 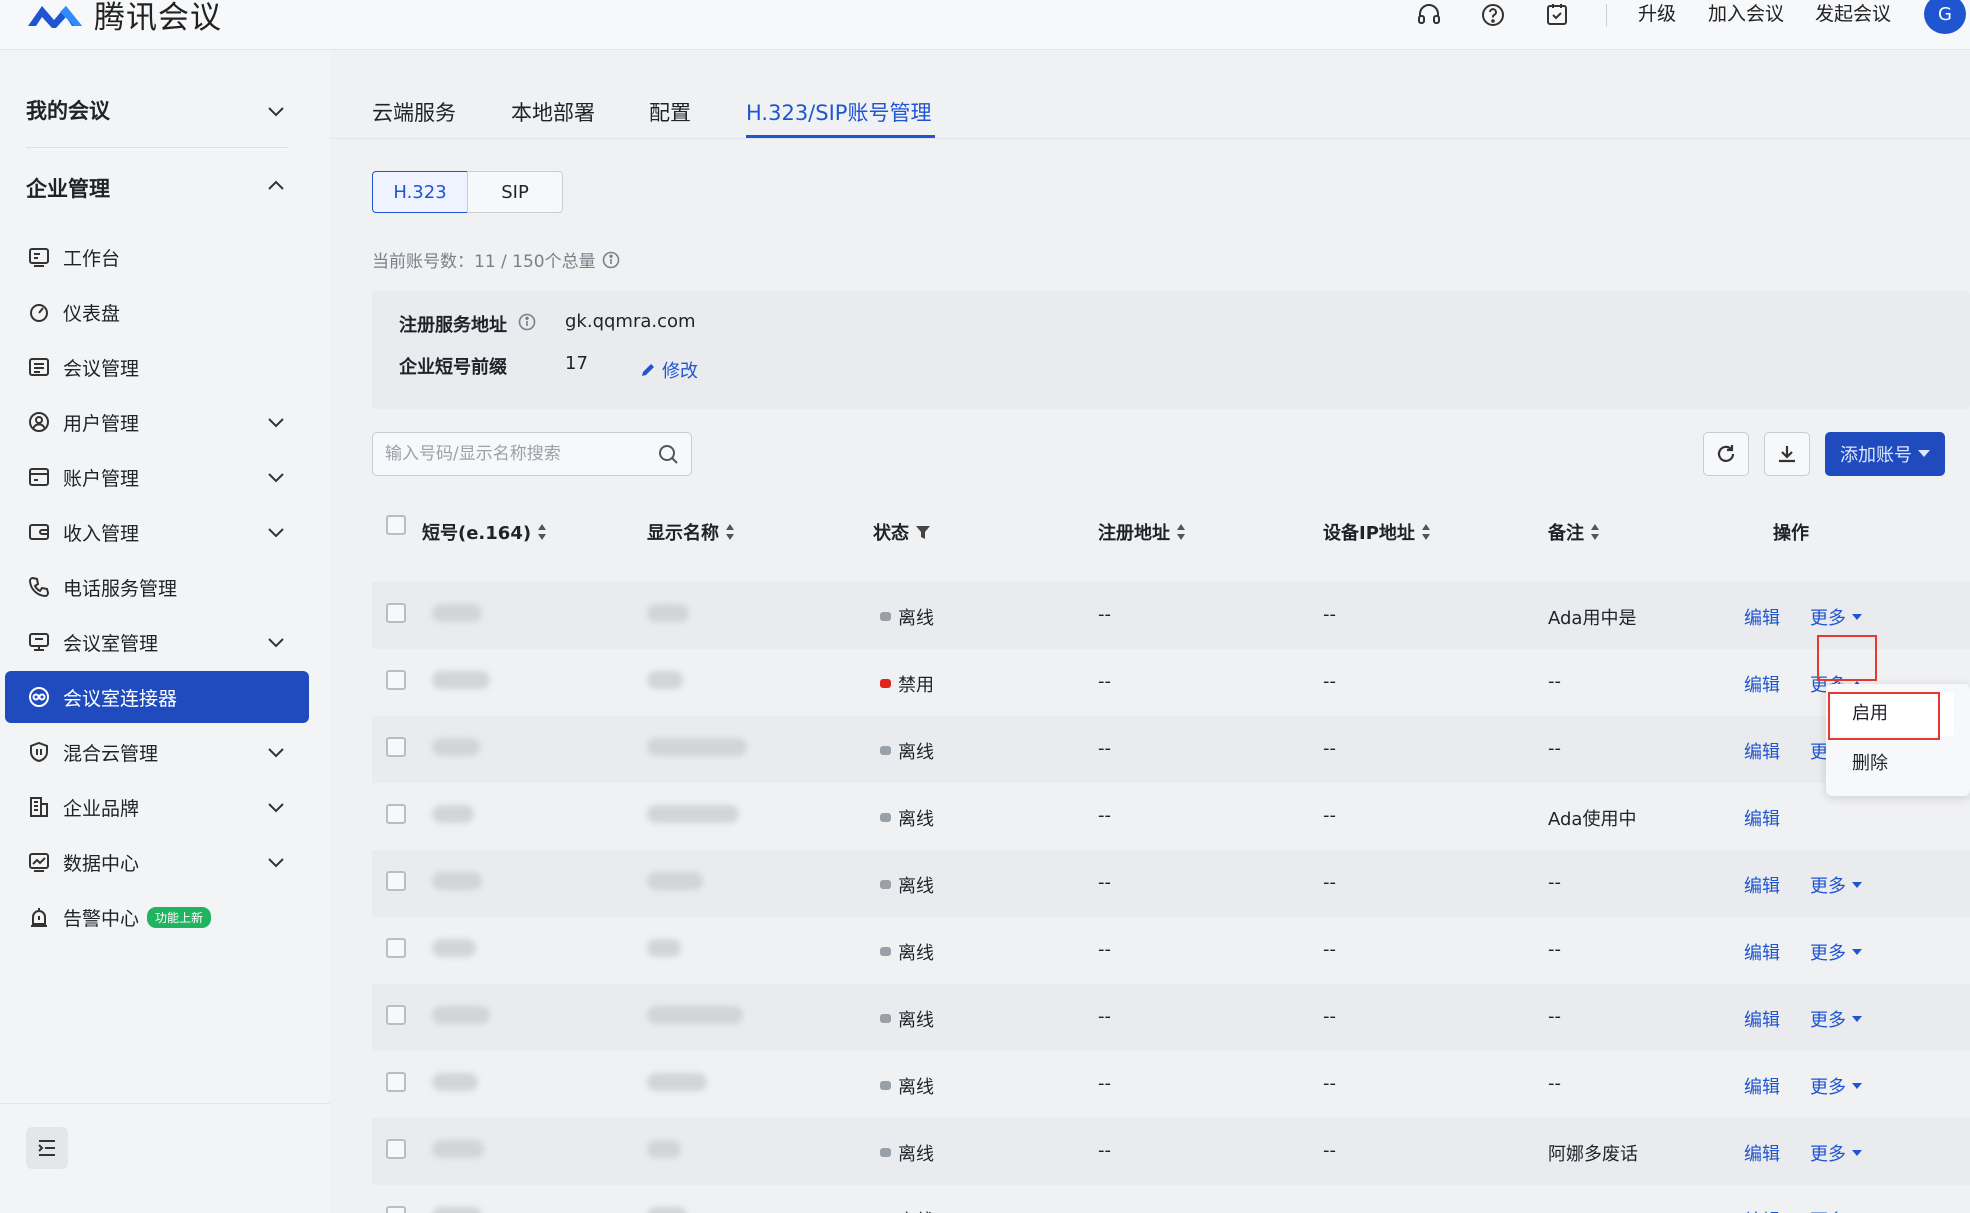 What do you see at coordinates (484, 532) in the screenshot?
I see `column-short-number: 短号(e.164)` at bounding box center [484, 532].